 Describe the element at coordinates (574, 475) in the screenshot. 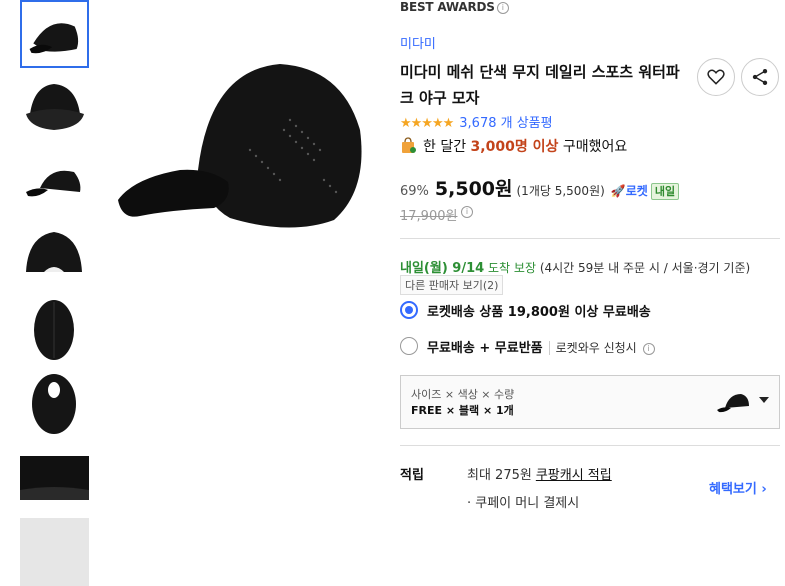

I see `coupang-cash-link: 쿠팡캐시 적립` at that location.